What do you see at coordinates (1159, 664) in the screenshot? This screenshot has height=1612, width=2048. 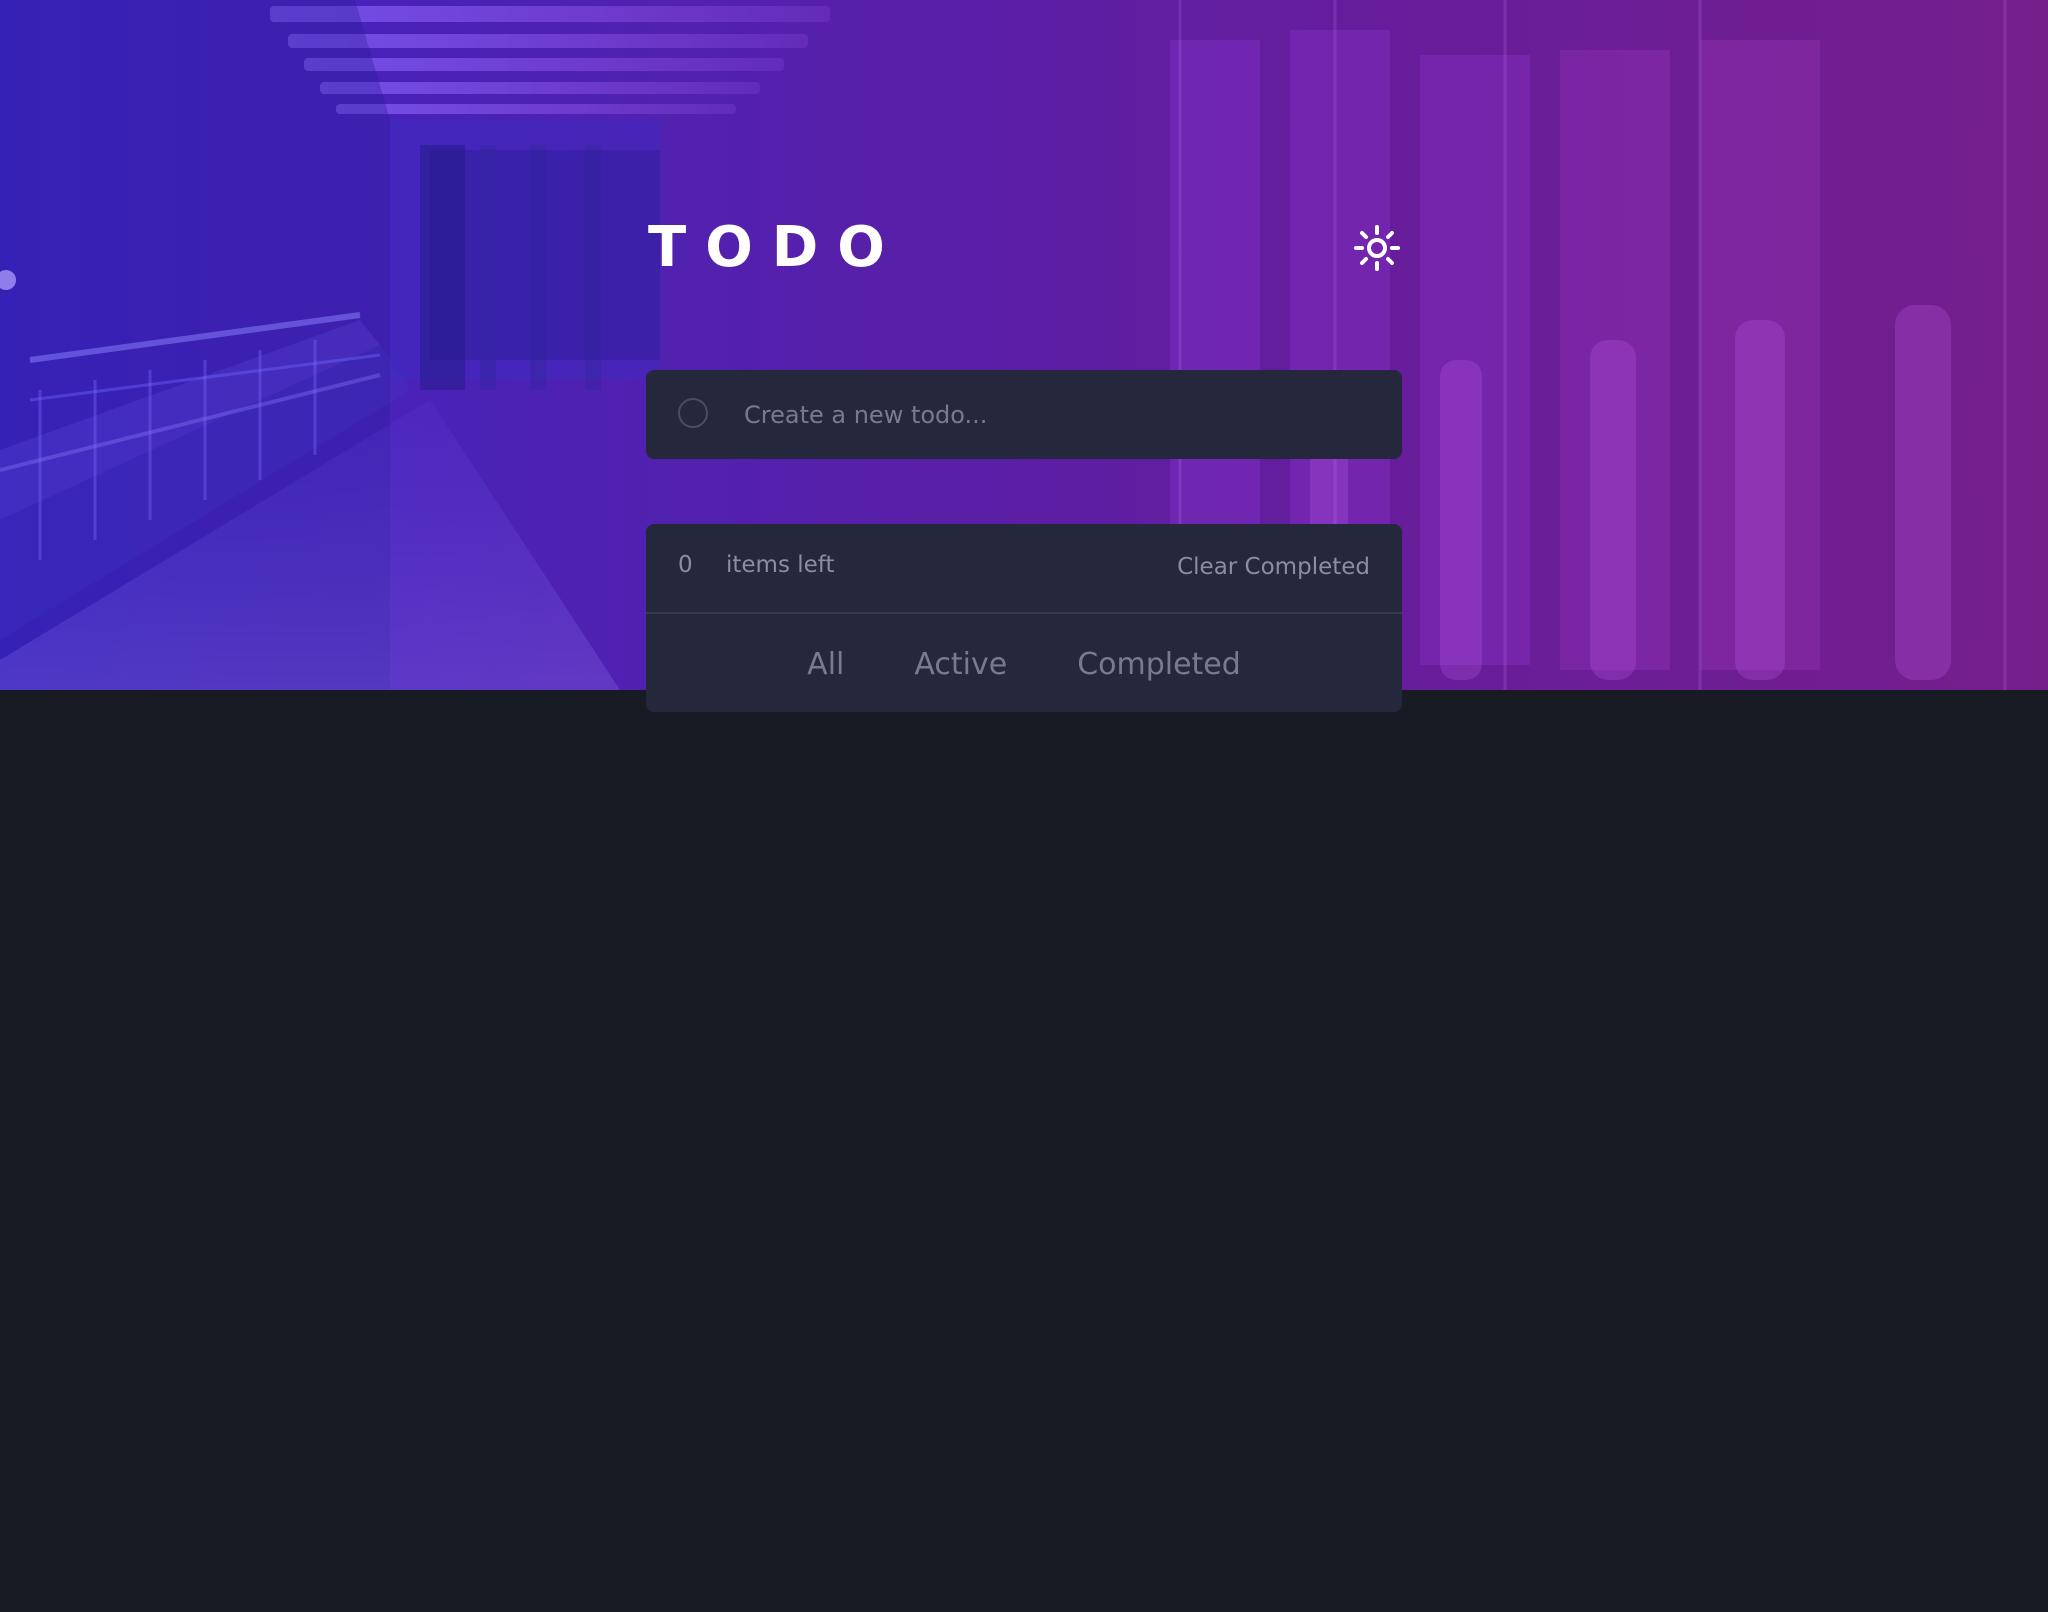 I see `filter-completed-button: Completed` at bounding box center [1159, 664].